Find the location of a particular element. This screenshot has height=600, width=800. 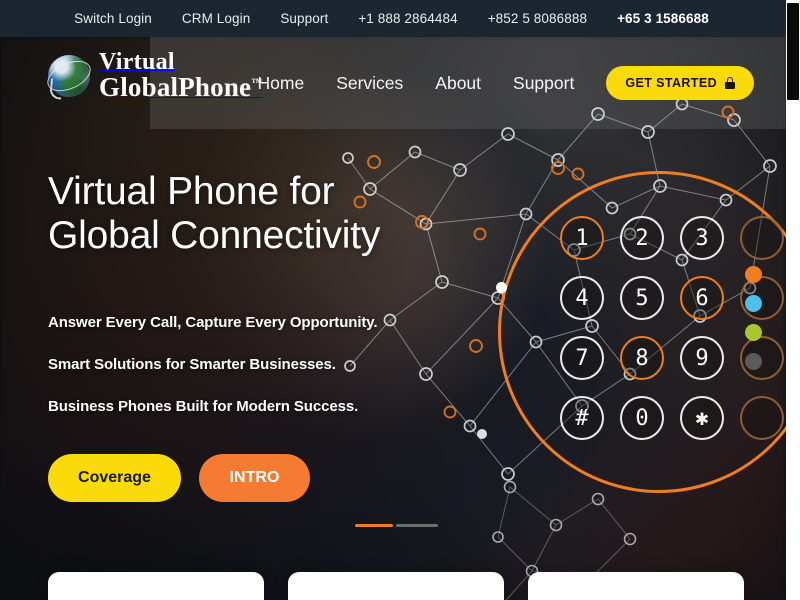

hero-heading-line-2: Global Connectivity is located at coordinates (214, 236).